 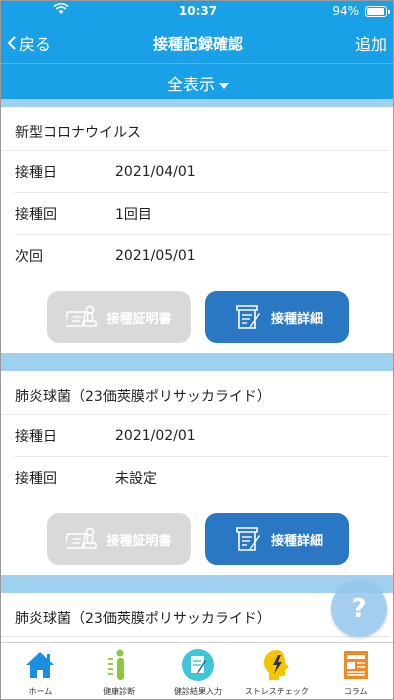 I want to click on tab-checkup-input: 健診結果入力, so click(x=198, y=671).